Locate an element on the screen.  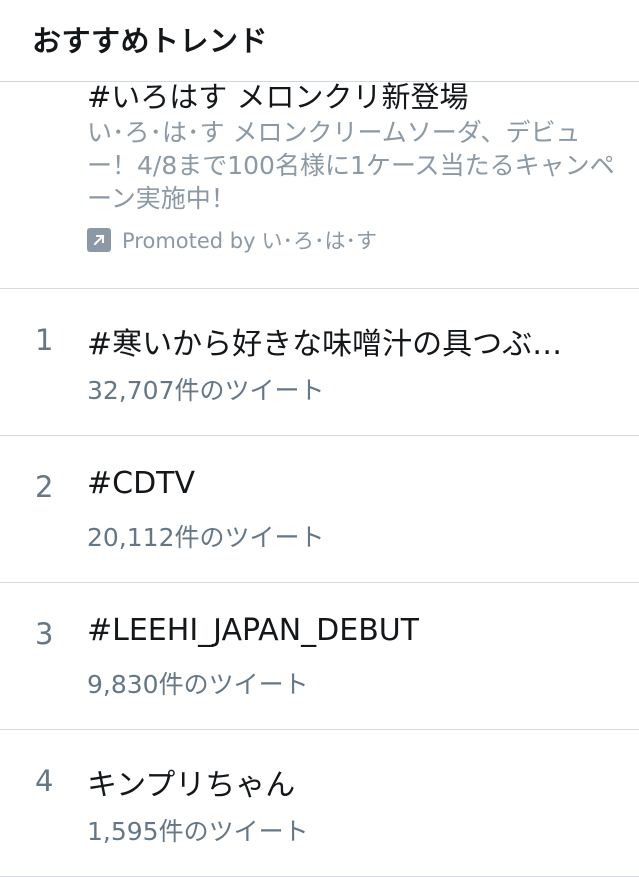
trend-name: #CDTV is located at coordinates (141, 483).